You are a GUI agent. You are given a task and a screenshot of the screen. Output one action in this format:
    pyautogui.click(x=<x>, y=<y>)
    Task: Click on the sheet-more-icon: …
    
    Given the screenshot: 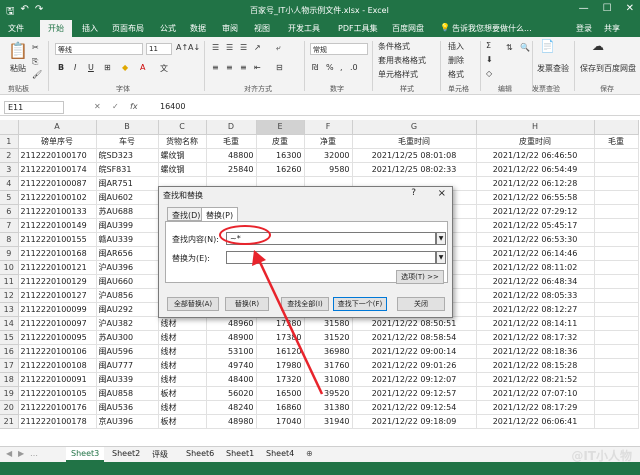 What is the action you would take?
    pyautogui.click(x=34, y=453)
    